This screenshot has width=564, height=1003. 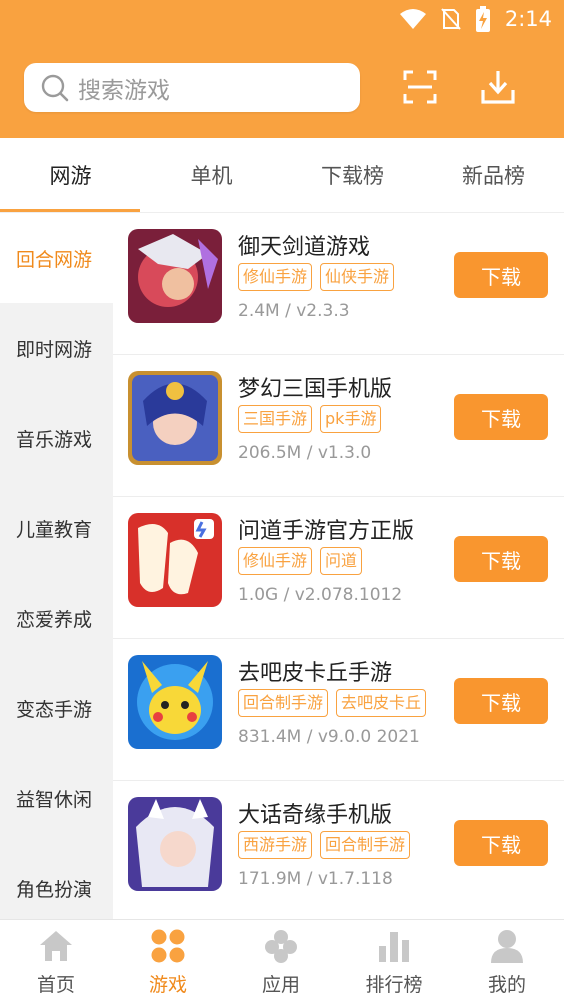 I want to click on home-icon, so click(x=56, y=946).